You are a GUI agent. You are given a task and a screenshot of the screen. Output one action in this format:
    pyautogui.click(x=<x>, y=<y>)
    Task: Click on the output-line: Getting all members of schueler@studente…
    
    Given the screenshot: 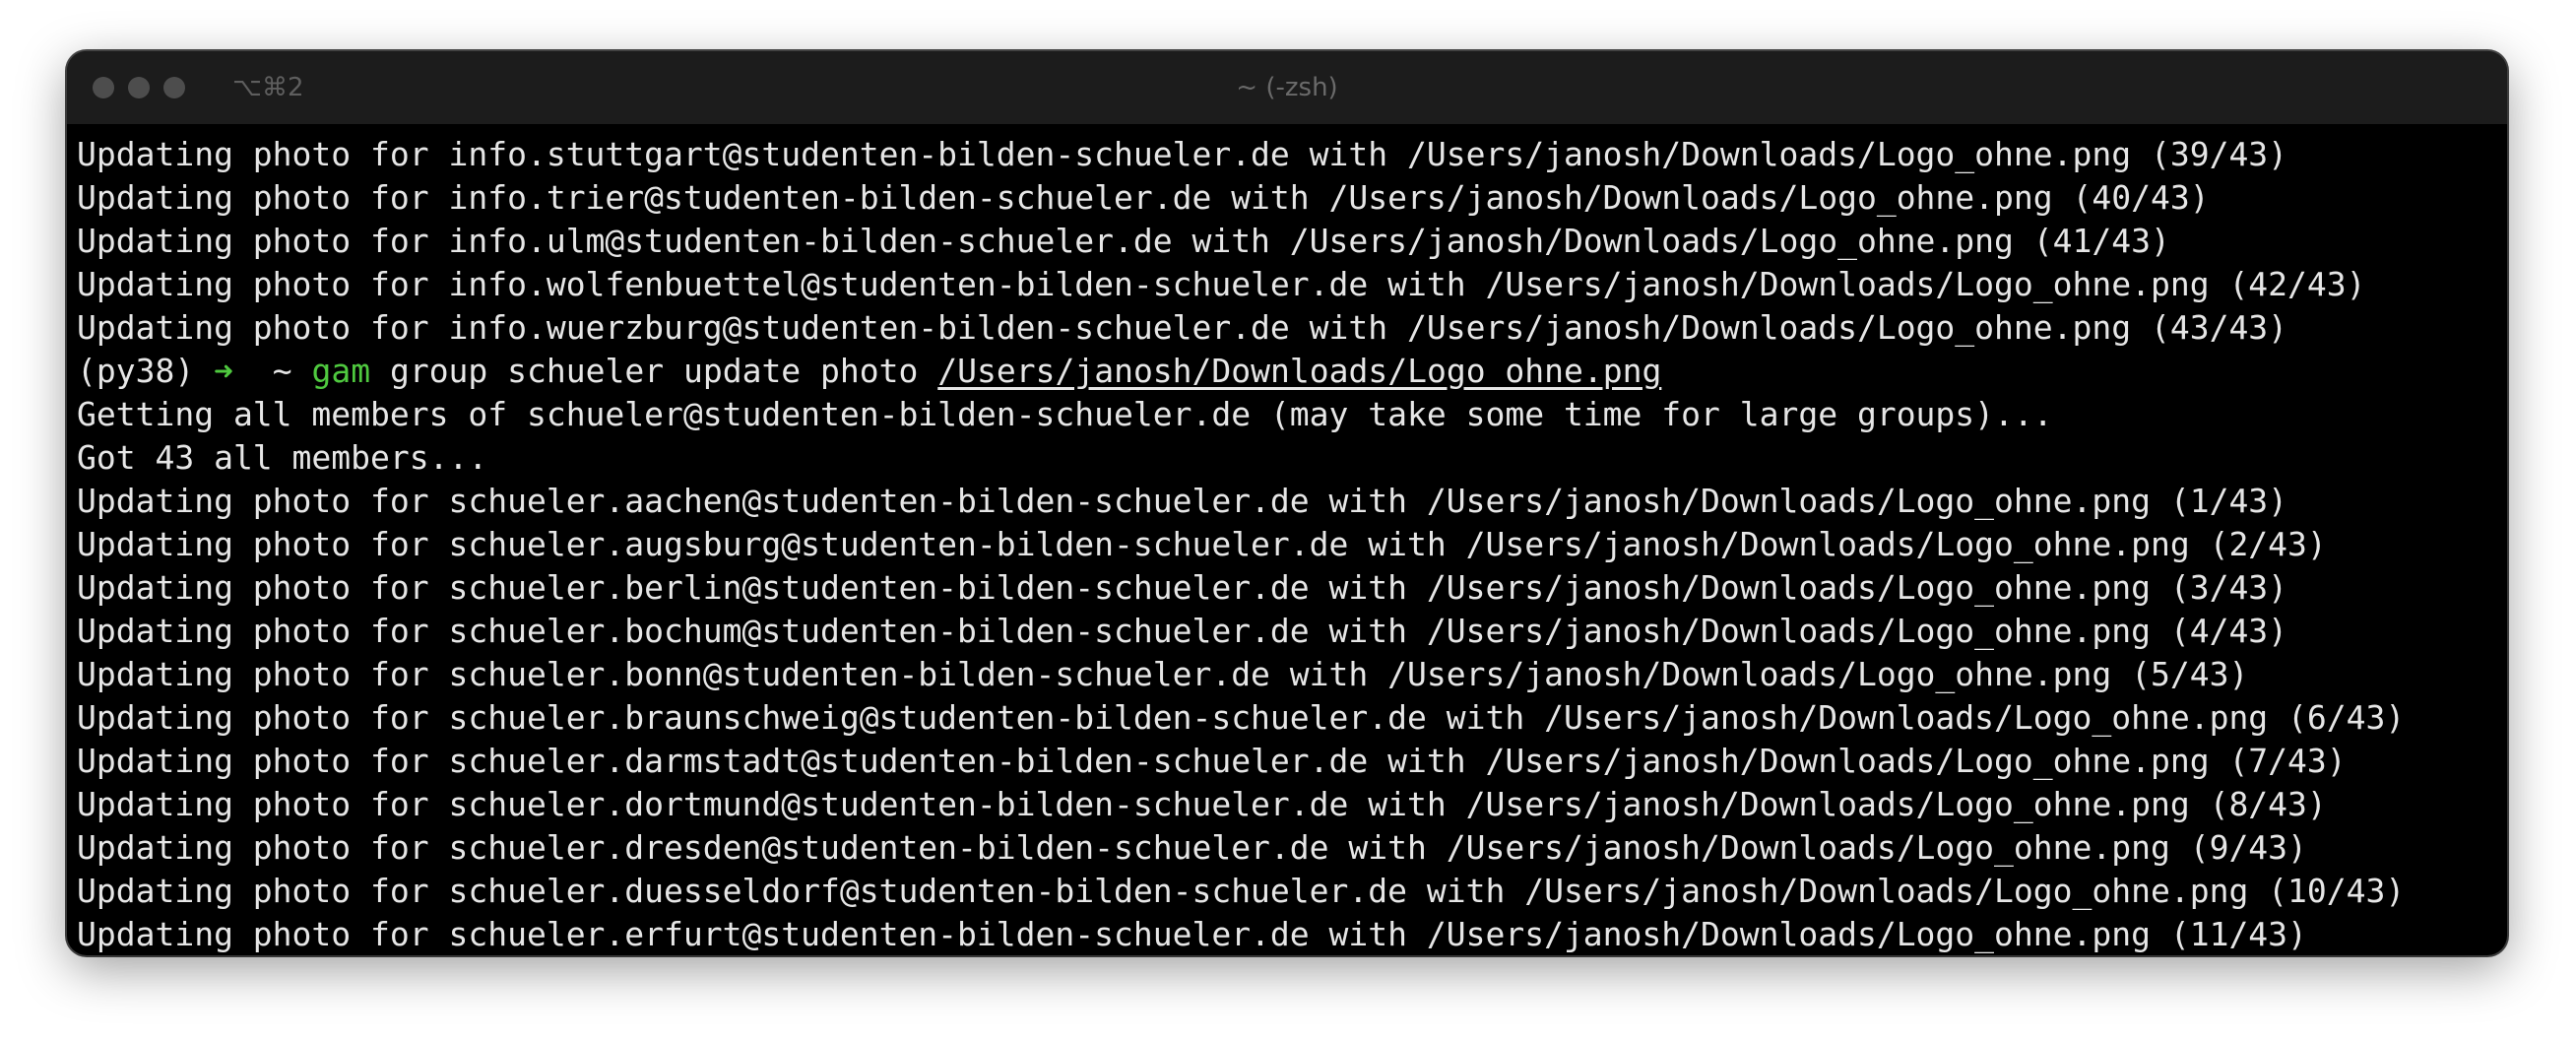 What is the action you would take?
    pyautogui.click(x=1065, y=414)
    